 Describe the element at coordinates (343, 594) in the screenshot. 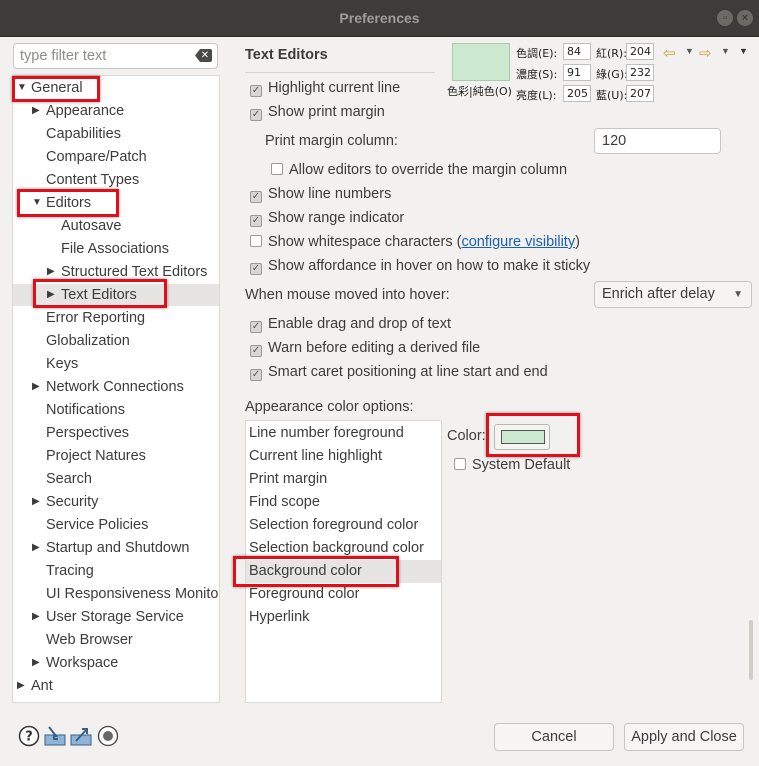

I see `appearance-list-item: Foreground color` at that location.